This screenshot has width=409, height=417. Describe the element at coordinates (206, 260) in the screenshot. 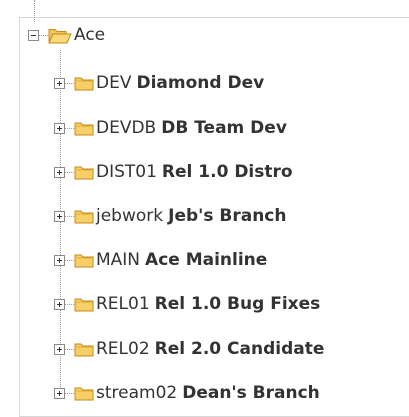

I see `stream-description: Ace Mainline` at that location.